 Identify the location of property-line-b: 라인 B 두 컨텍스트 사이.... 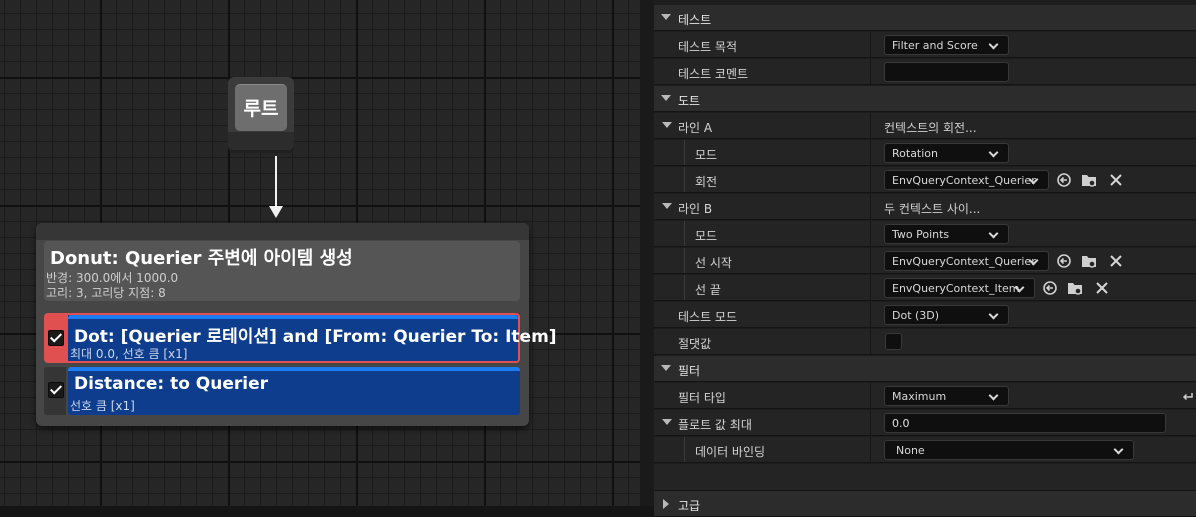
(925, 207).